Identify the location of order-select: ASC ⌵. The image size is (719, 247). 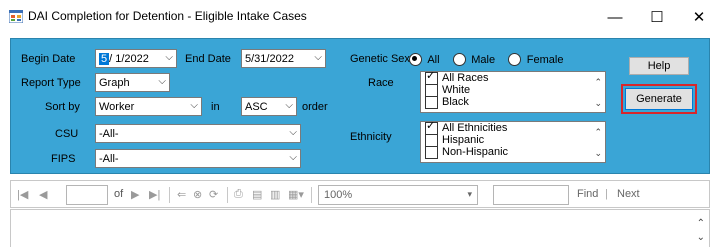
(269, 106).